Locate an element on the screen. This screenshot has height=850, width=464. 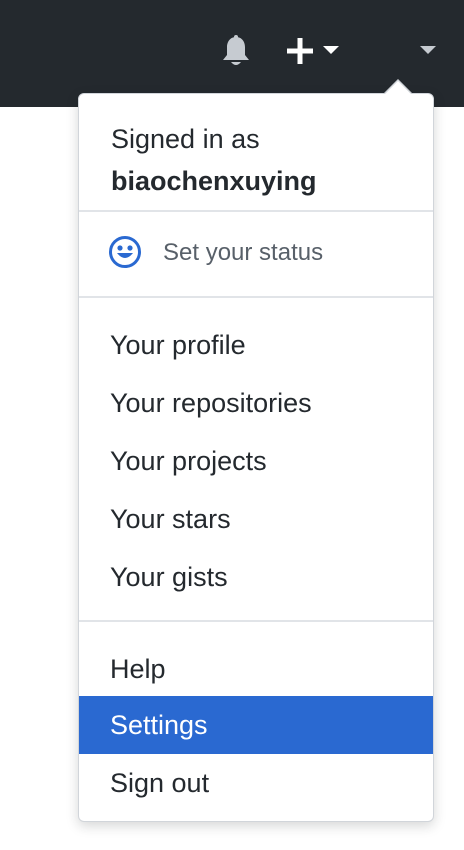
menu-item-settings: Settings is located at coordinates (256, 725).